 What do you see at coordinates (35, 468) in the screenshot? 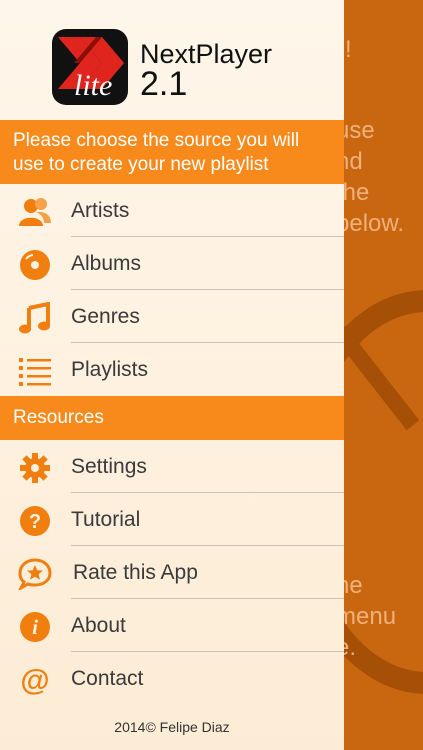
I see `gear-icon` at bounding box center [35, 468].